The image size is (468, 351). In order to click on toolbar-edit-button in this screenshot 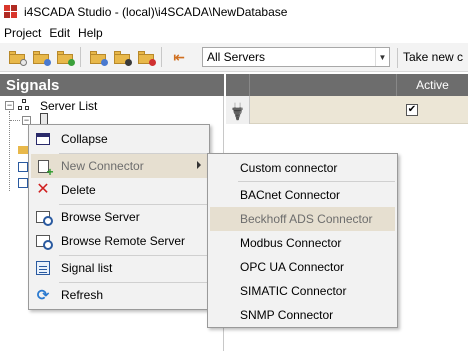, I will do `click(122, 57)`.